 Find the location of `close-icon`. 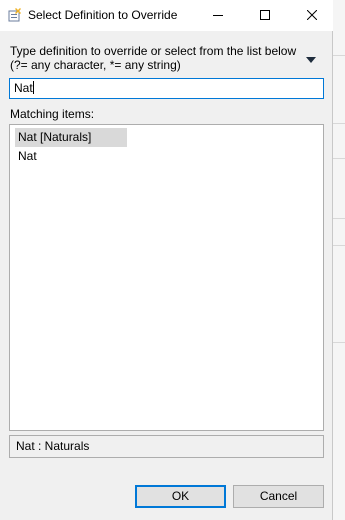

close-icon is located at coordinates (312, 16).